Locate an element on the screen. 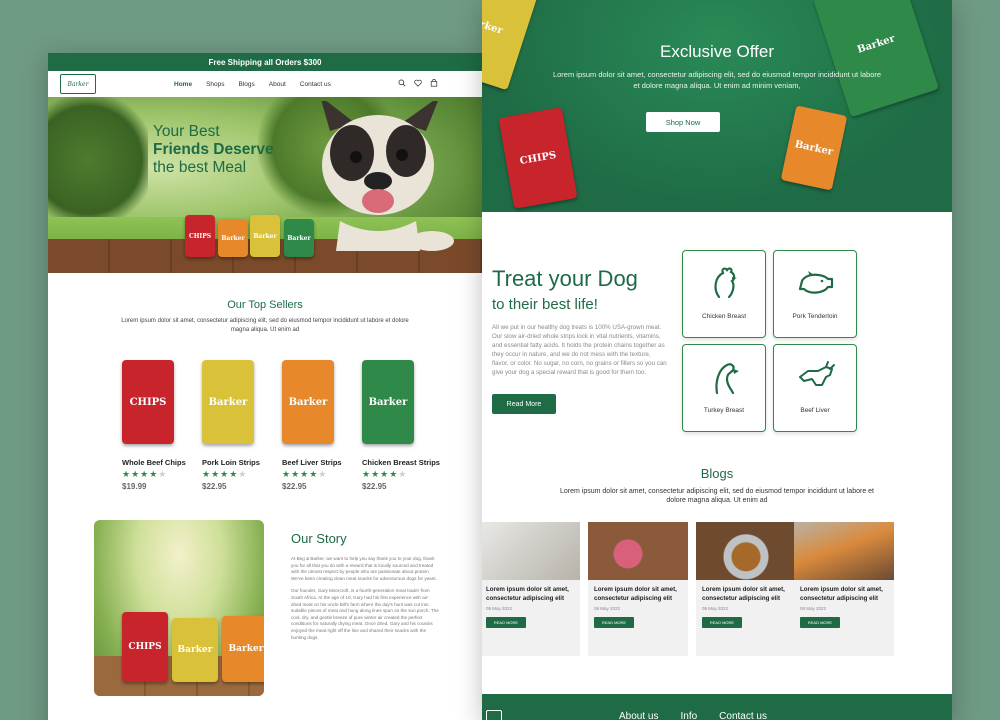 Image resolution: width=1000 pixels, height=720 pixels. nav-link-shops: Shops is located at coordinates (215, 84).